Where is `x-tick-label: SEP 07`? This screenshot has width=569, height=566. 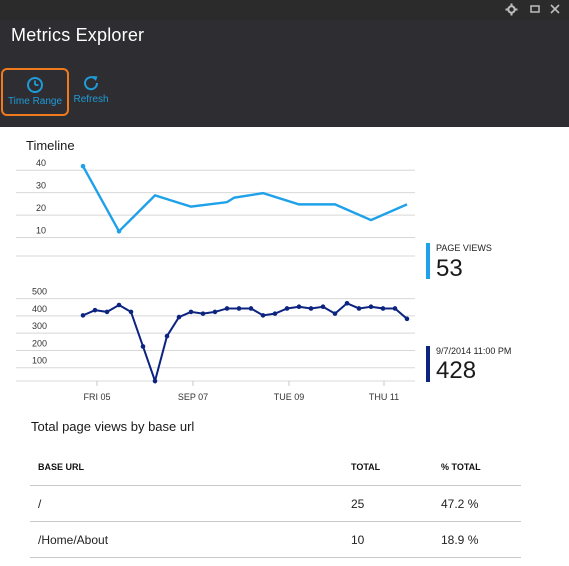 x-tick-label: SEP 07 is located at coordinates (193, 397).